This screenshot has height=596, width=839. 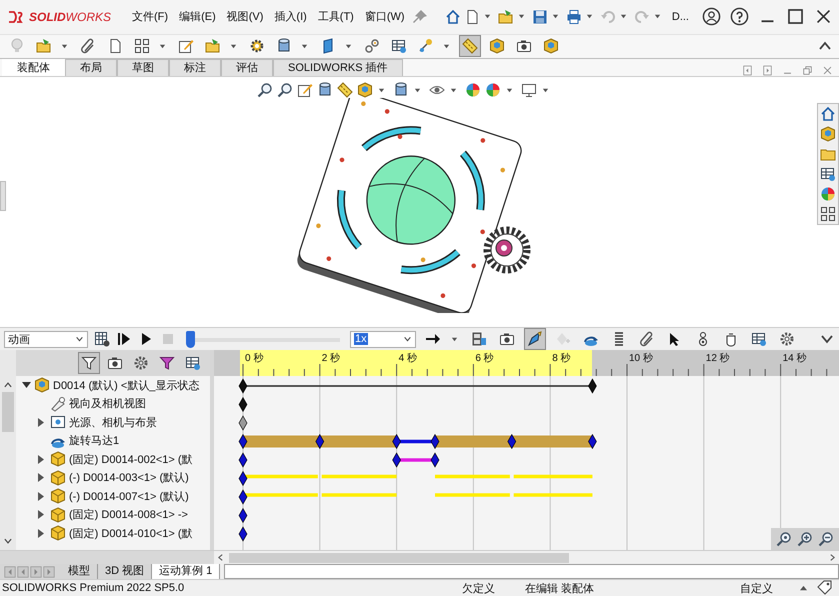 I want to click on magnifier-icon, so click(x=284, y=90).